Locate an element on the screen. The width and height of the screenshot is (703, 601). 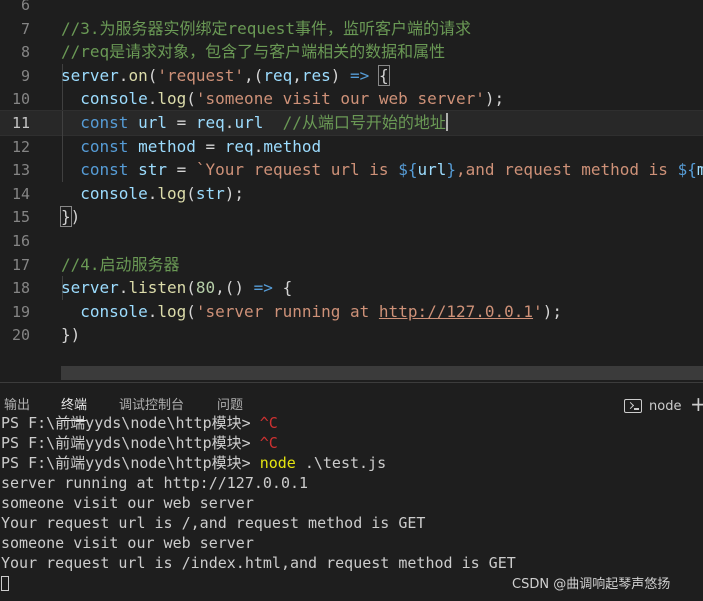
terminal-text: server running at http://127.0.0.1 is located at coordinates (155, 483).